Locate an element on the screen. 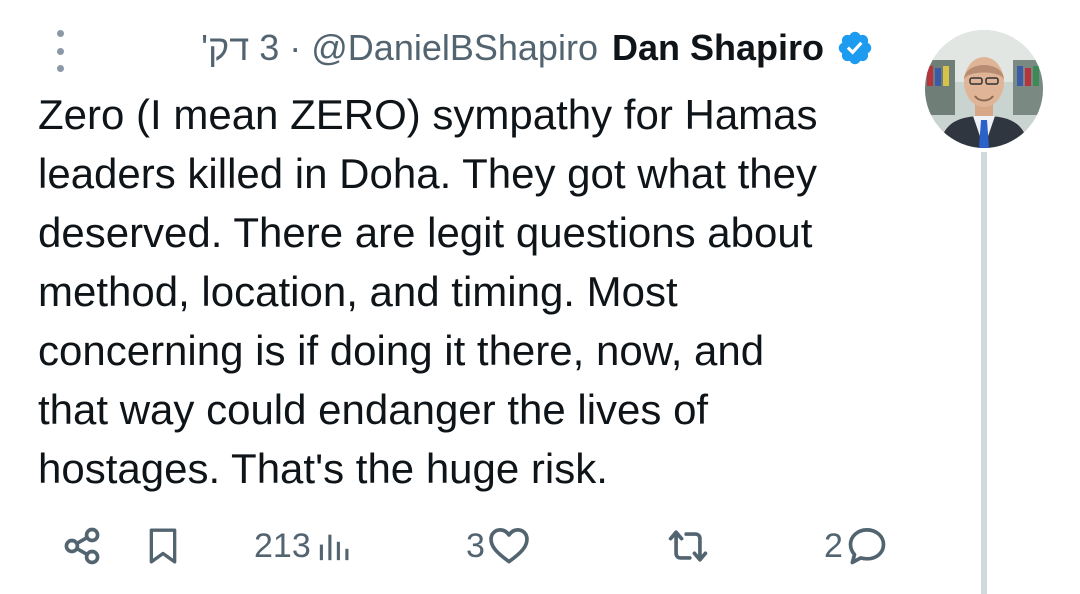 The width and height of the screenshot is (1080, 594). like-button: 3 is located at coordinates (498, 546).